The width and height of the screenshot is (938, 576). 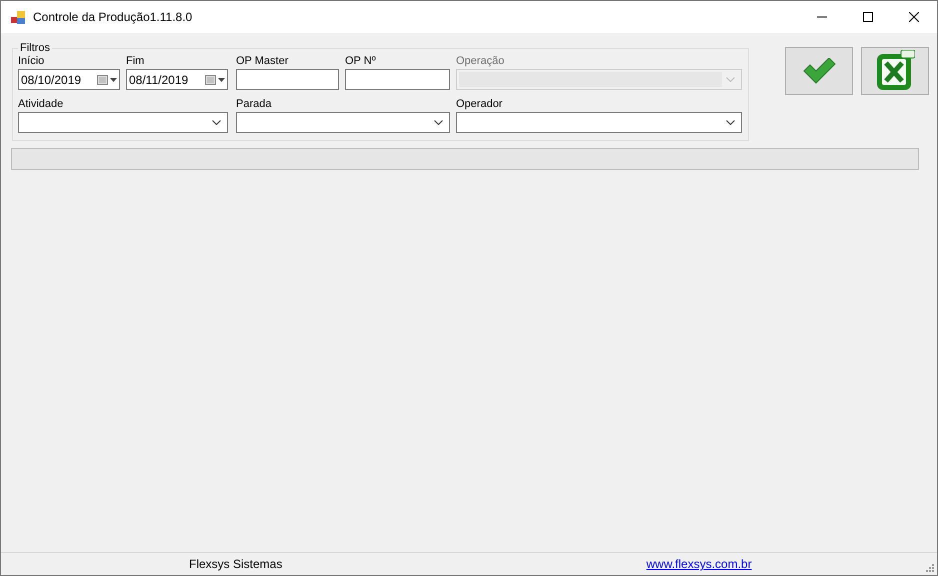 I want to click on field-label: Operação, so click(x=481, y=61).